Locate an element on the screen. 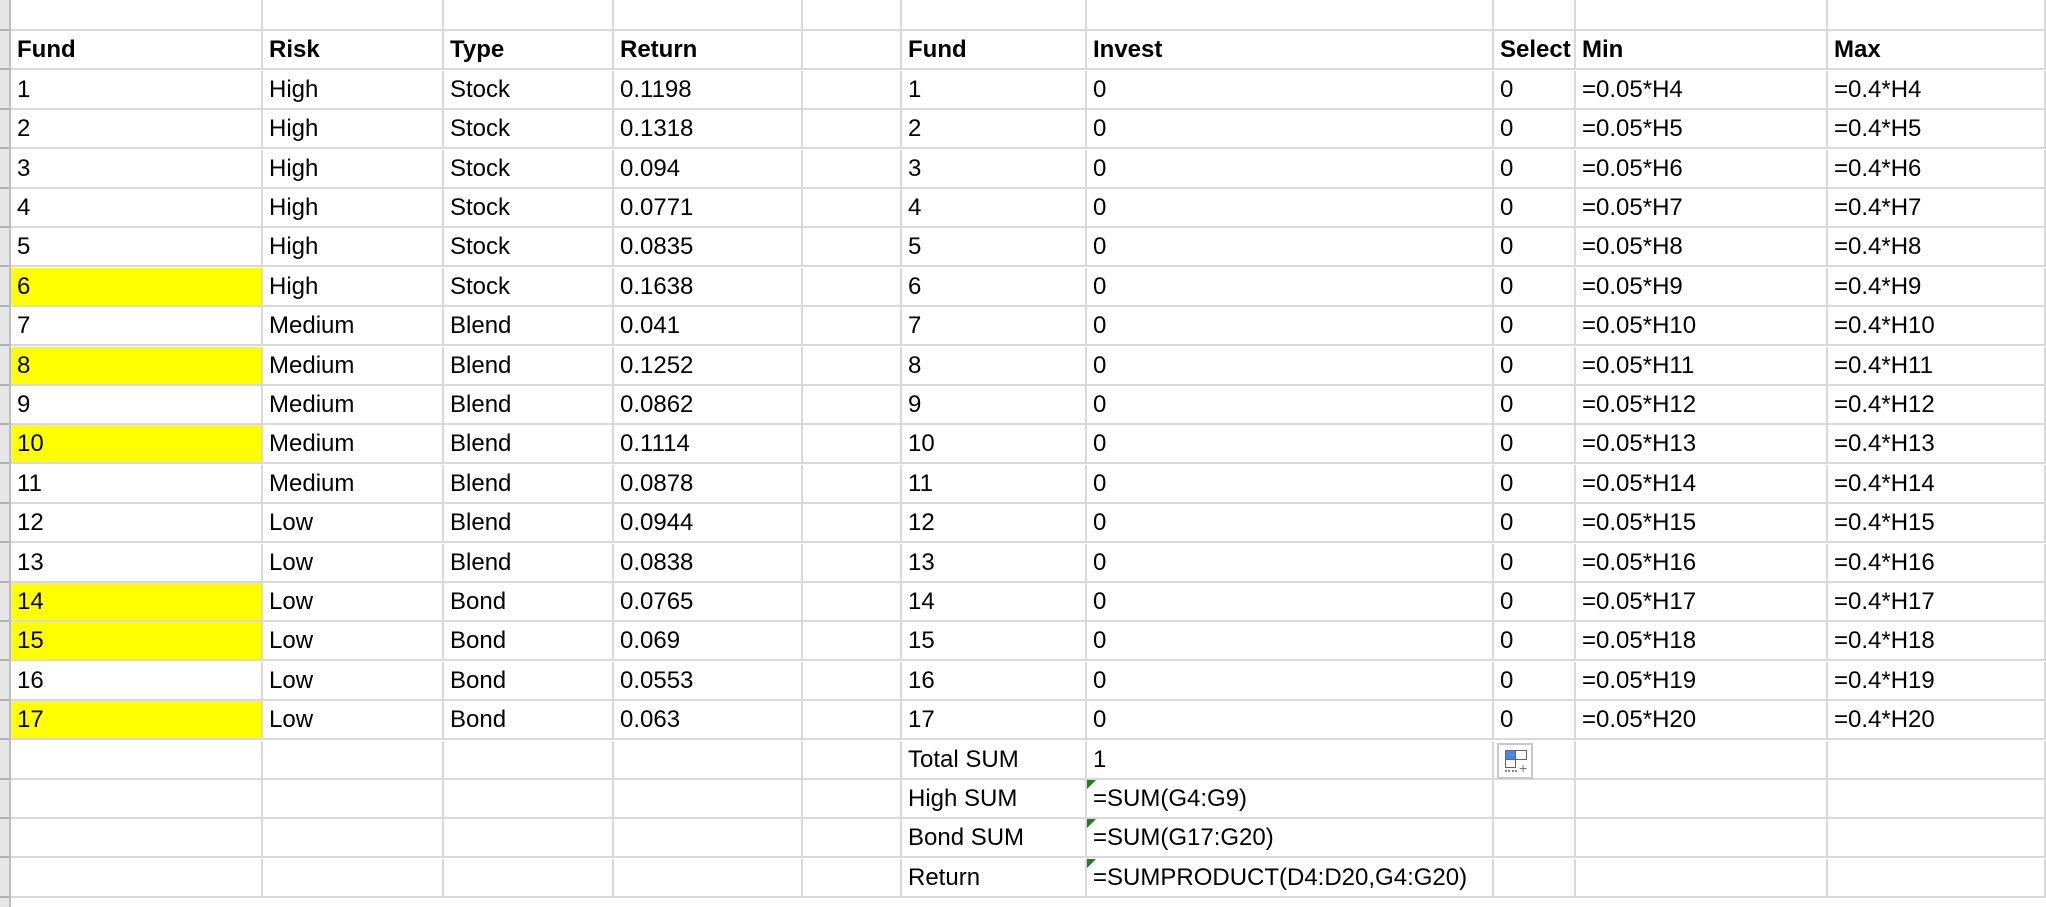 The width and height of the screenshot is (2046, 907). column-header-return: Return is located at coordinates (708, 50).